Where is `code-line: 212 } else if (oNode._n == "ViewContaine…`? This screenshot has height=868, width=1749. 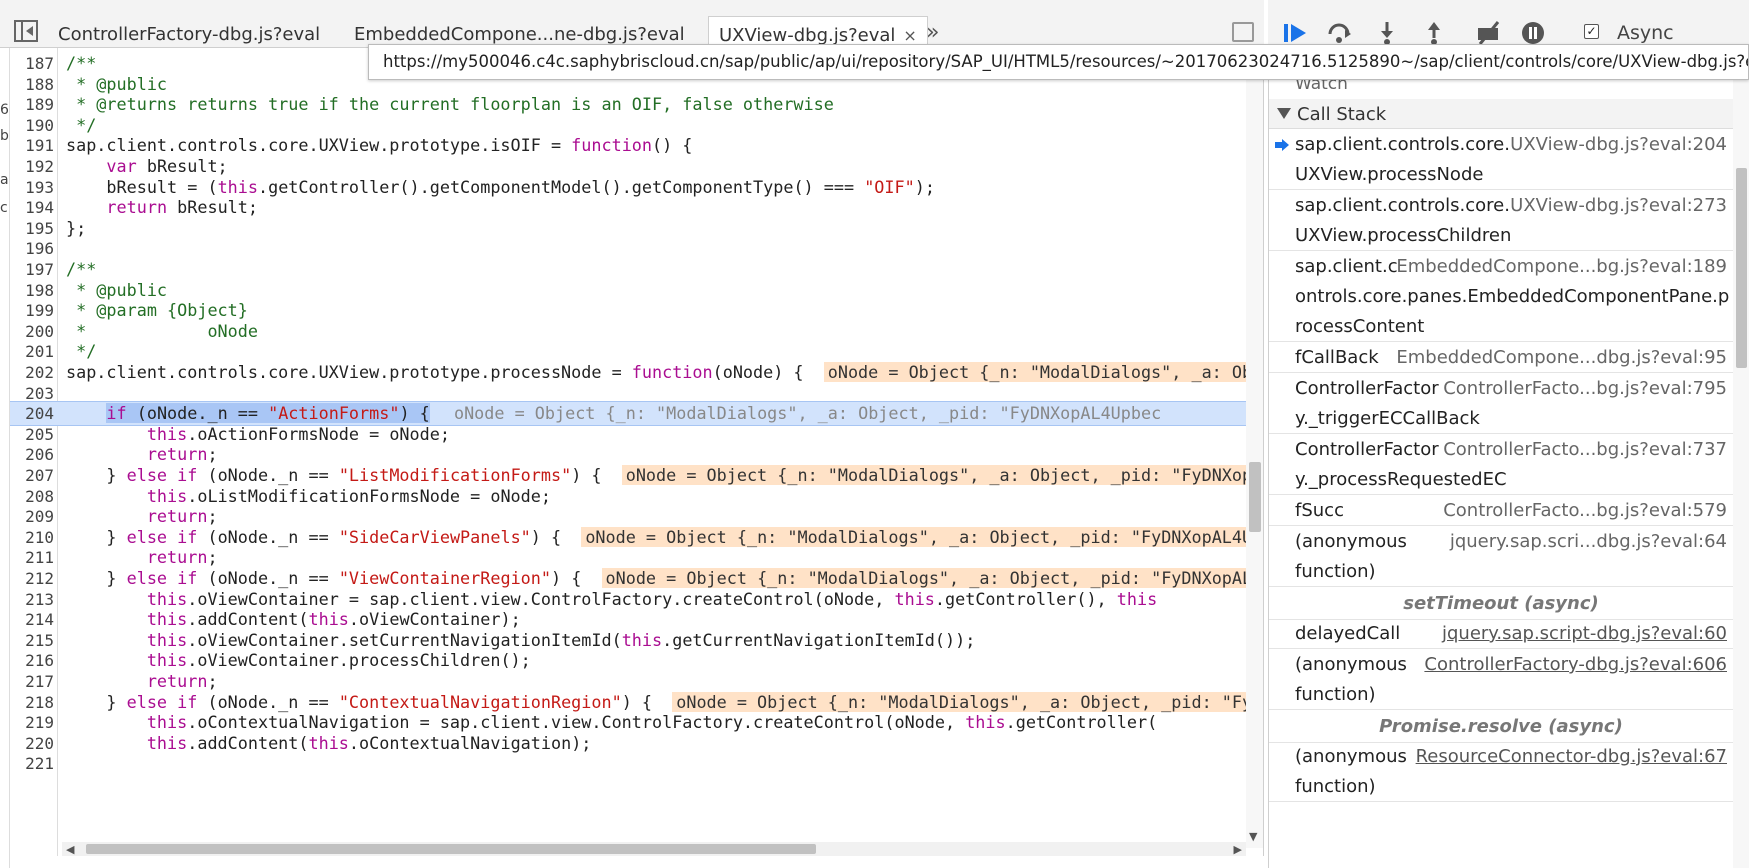
code-line: 212 } else if (oNode._n == "ViewContaine… is located at coordinates (636, 578).